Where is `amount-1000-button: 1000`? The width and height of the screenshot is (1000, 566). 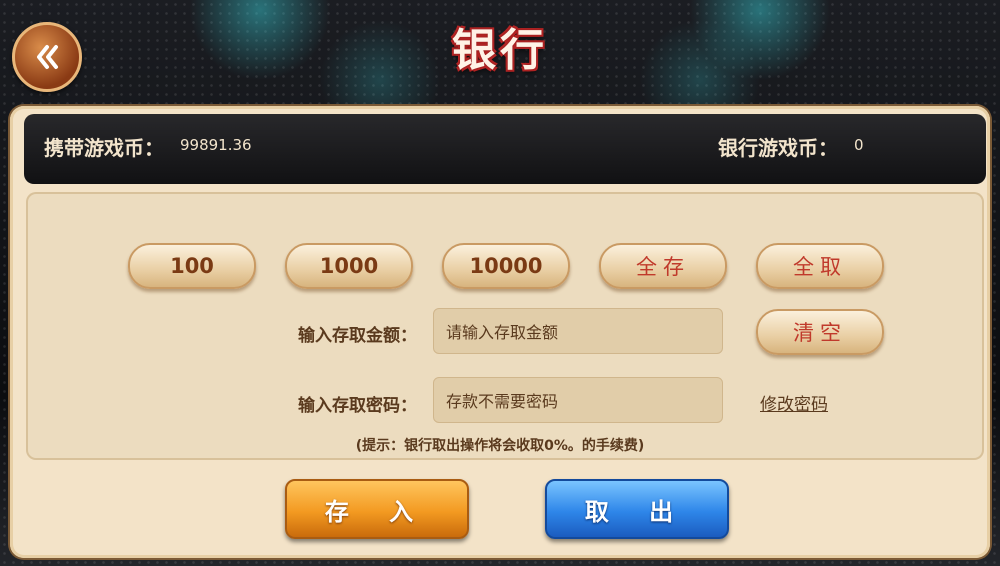
amount-1000-button: 1000 is located at coordinates (349, 266).